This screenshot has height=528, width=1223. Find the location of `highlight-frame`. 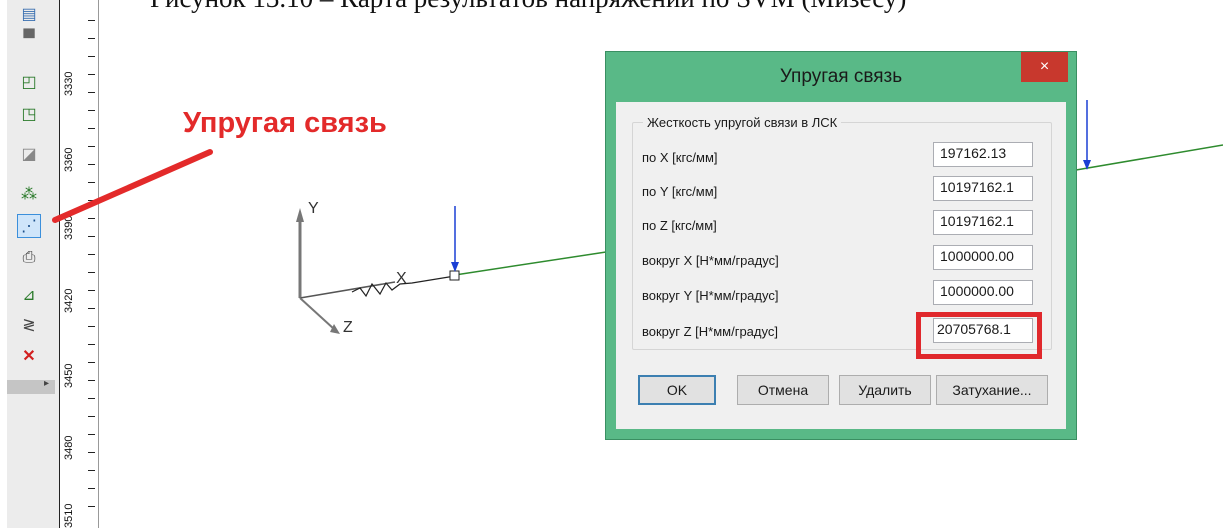

highlight-frame is located at coordinates (979, 335).